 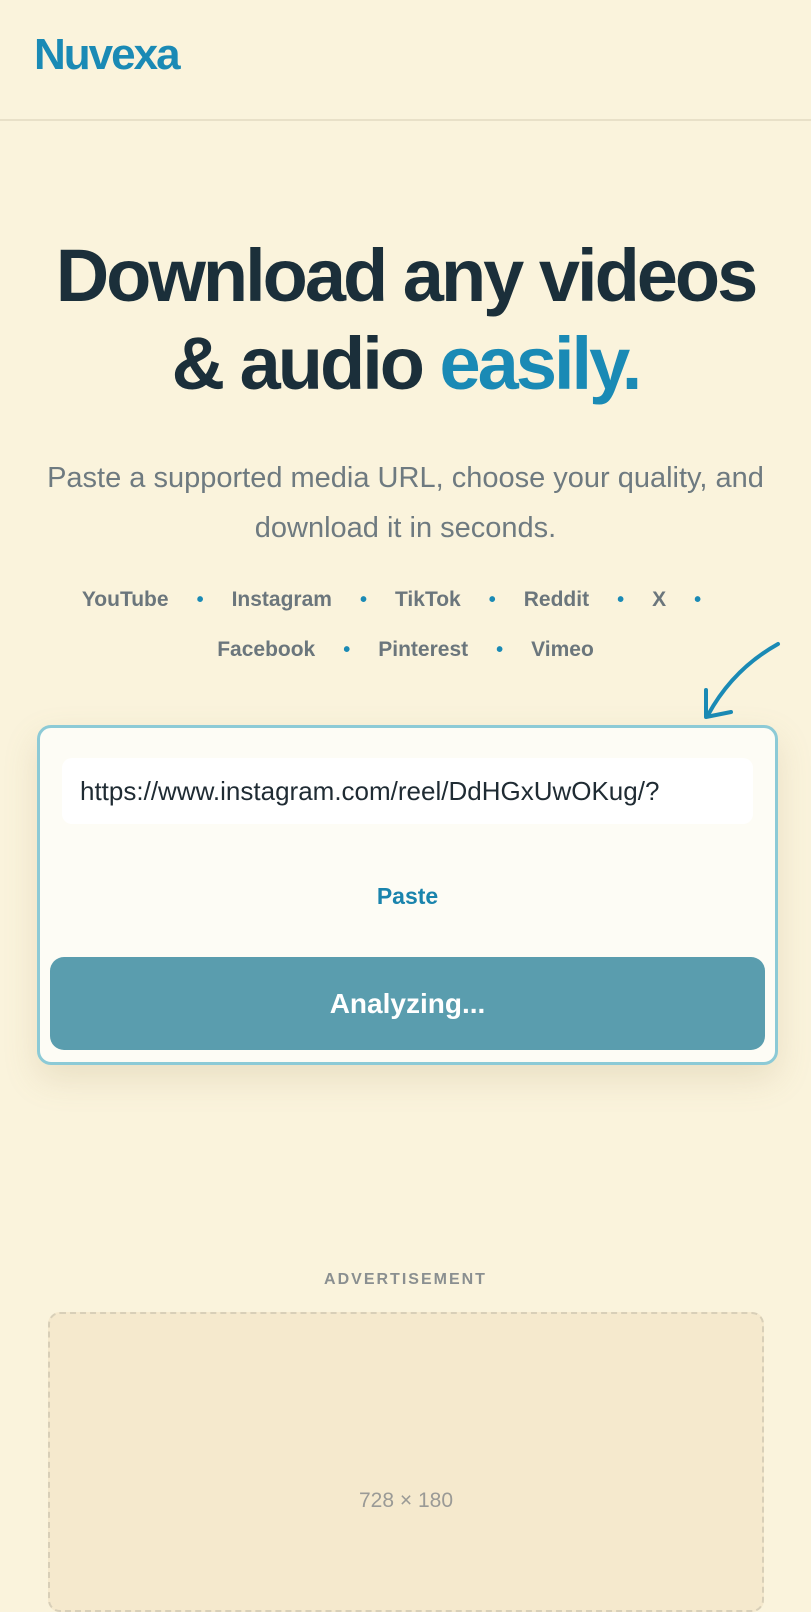 I want to click on platform-vimeo: Vimeo, so click(x=562, y=649).